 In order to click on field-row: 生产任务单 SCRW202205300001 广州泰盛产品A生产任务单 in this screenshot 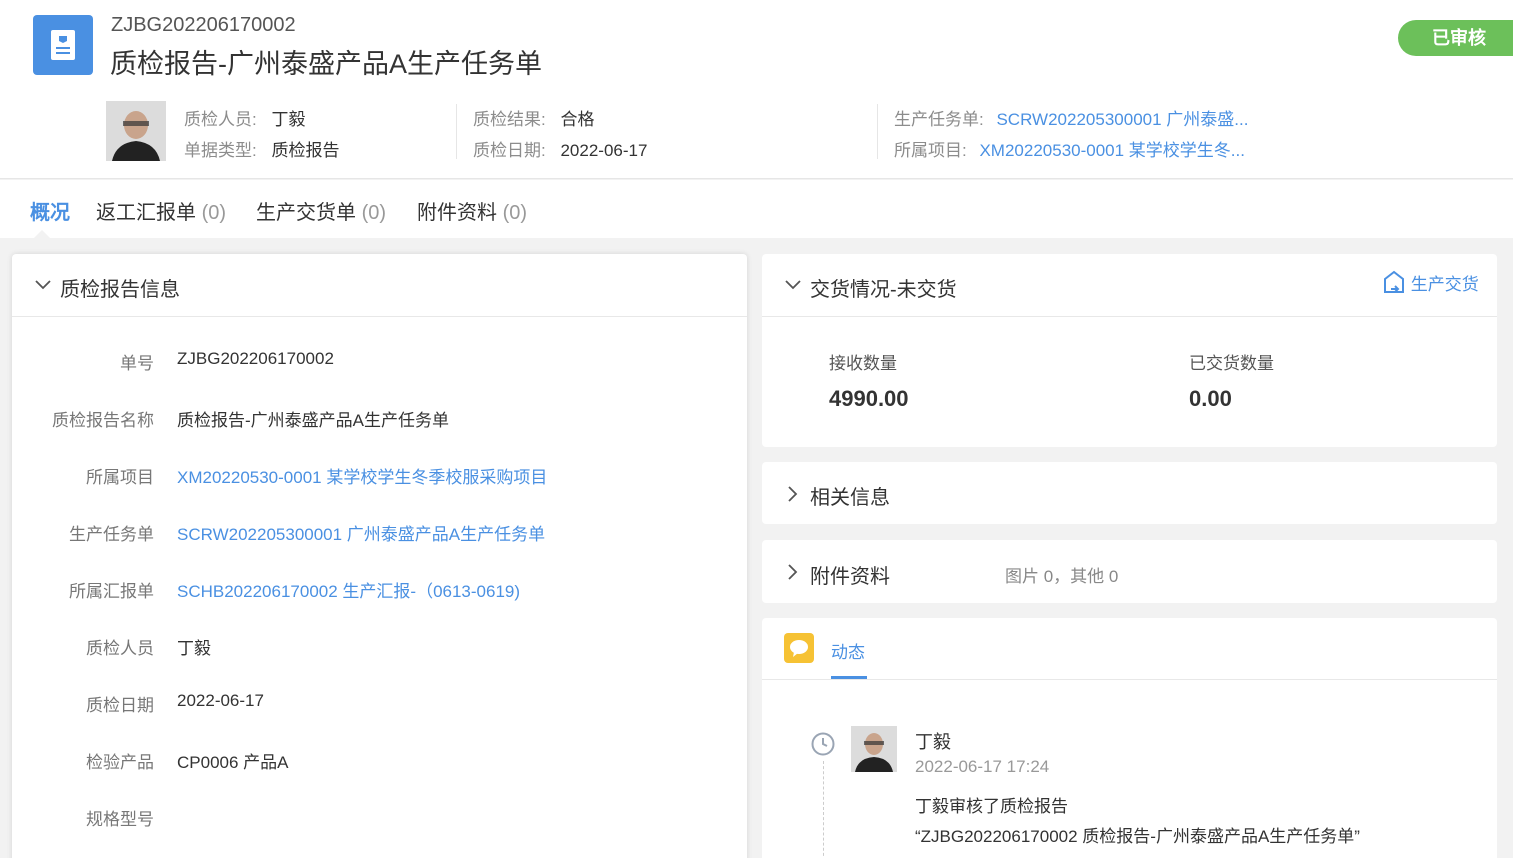, I will do `click(379, 535)`.